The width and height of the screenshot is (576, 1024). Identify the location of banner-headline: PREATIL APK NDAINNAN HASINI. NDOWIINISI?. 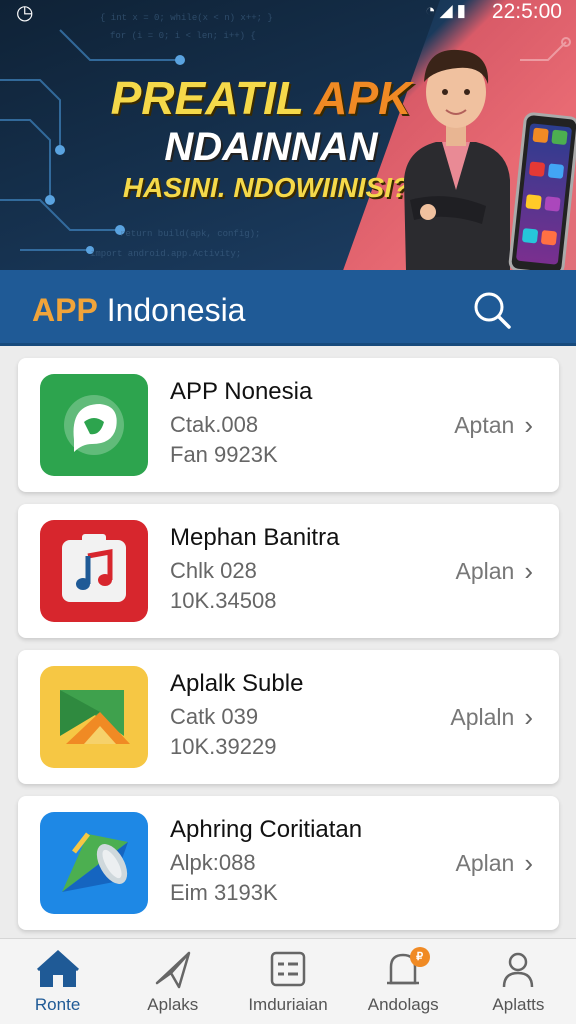
(261, 139).